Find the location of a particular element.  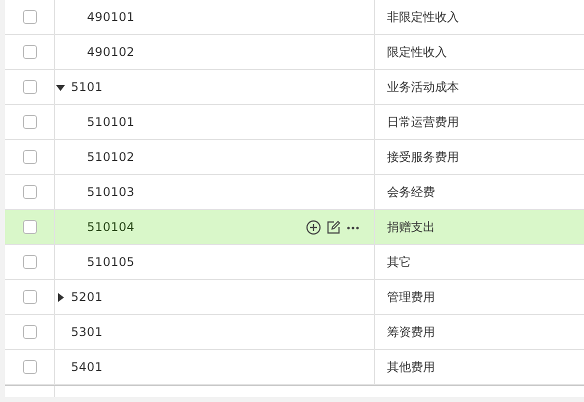

account-code: 490101 is located at coordinates (111, 17).